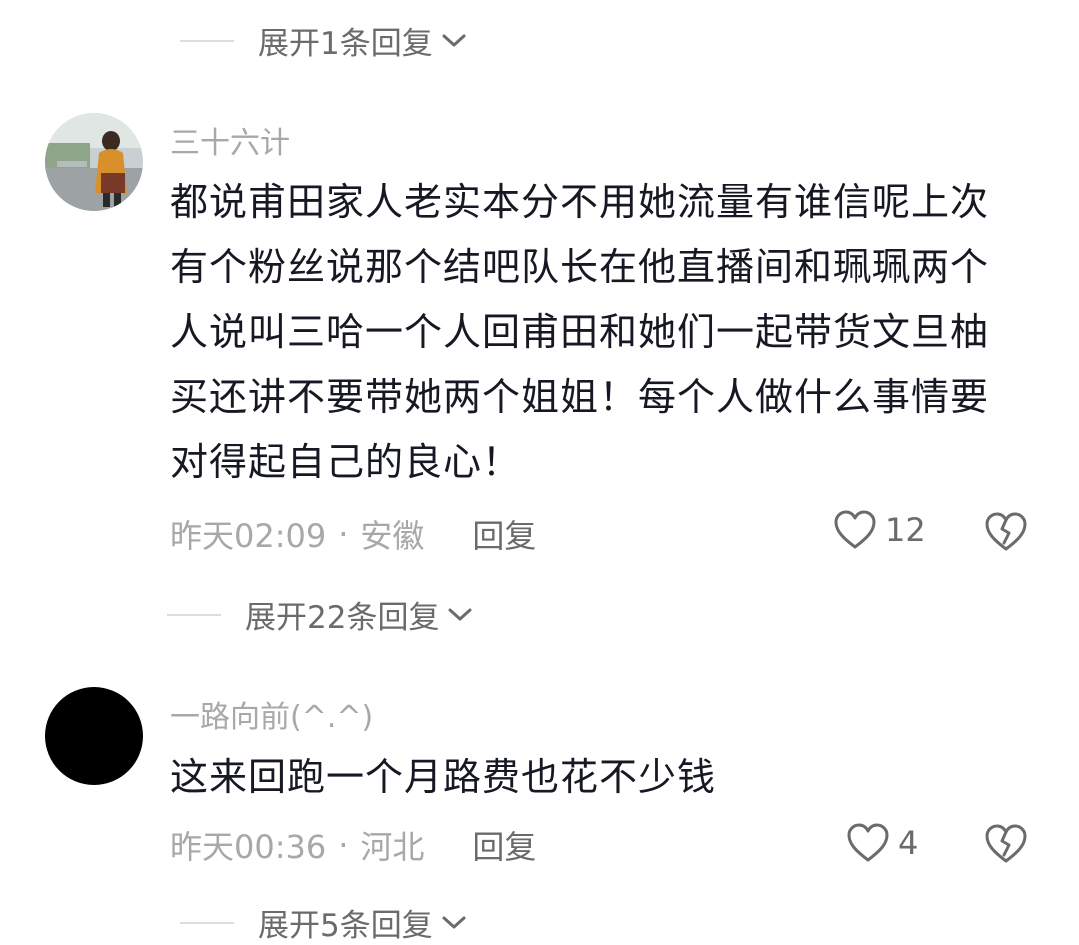  I want to click on comment-line: 人说叫三哈一个人回甫田和她们一起带货文旦柚, so click(580, 332).